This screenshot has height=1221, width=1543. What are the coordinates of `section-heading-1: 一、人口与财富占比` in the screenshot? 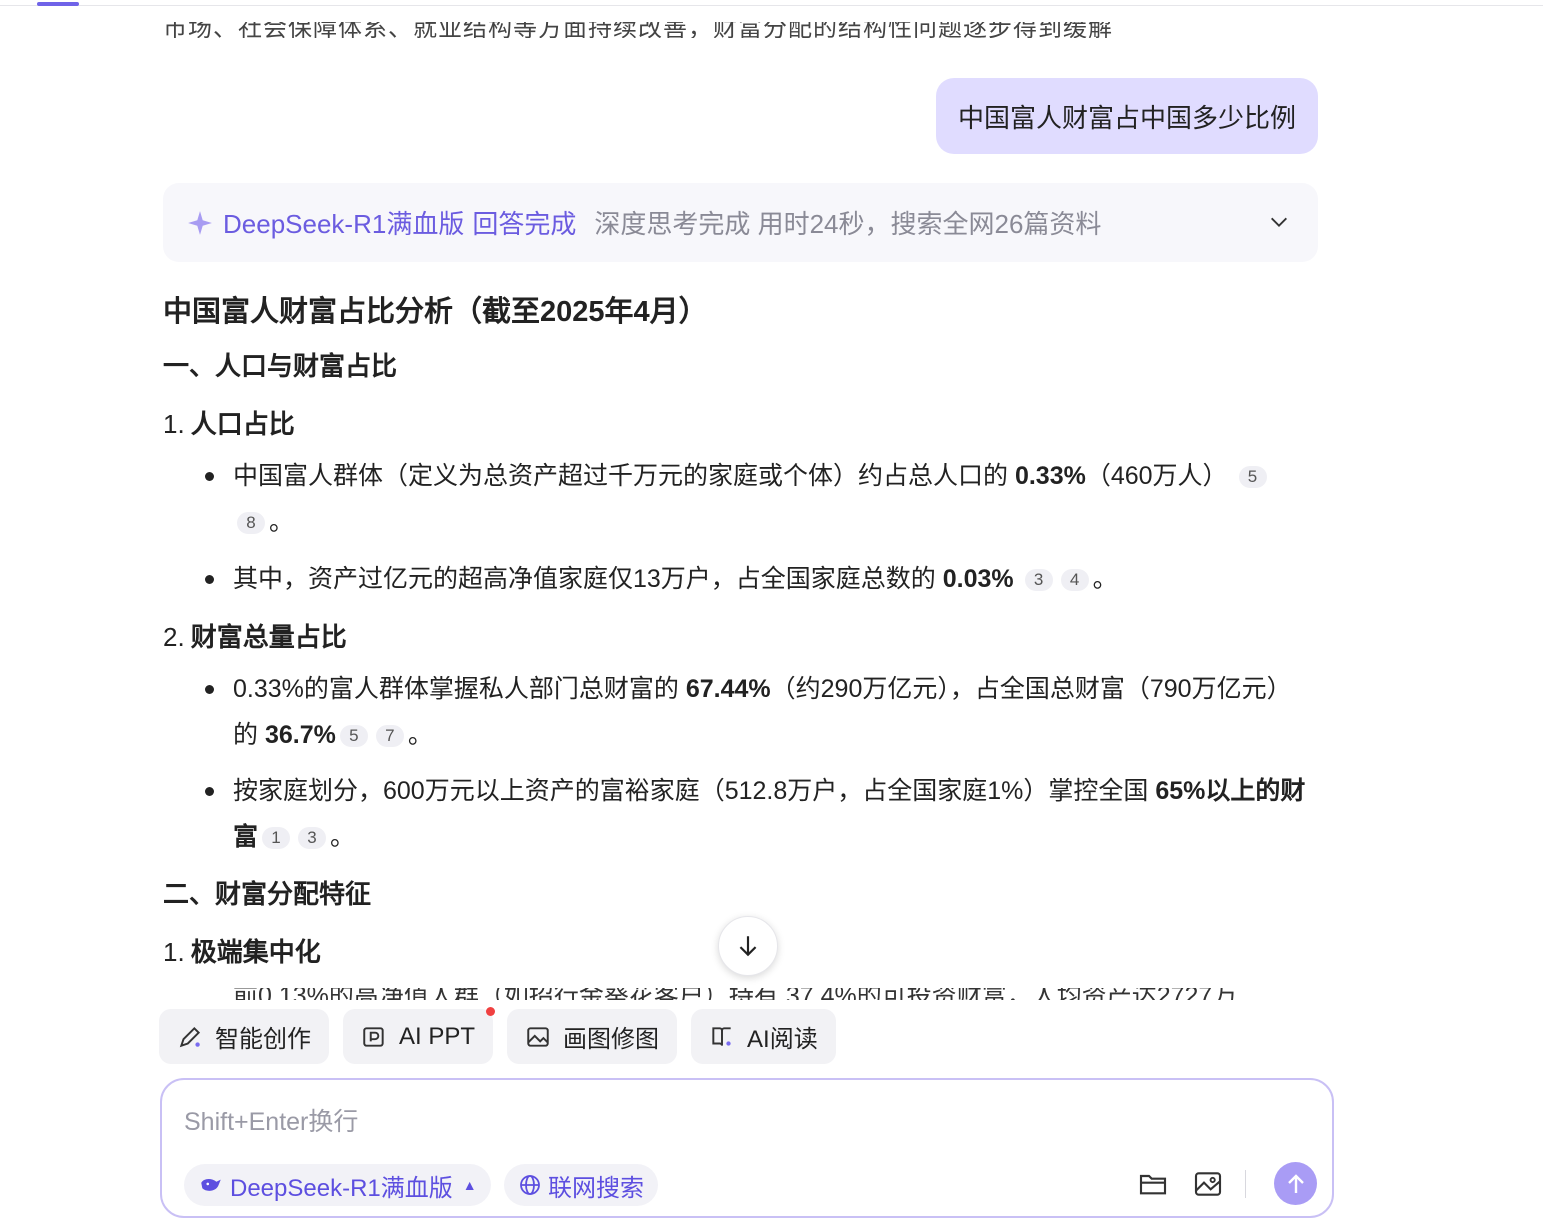 It's located at (280, 366).